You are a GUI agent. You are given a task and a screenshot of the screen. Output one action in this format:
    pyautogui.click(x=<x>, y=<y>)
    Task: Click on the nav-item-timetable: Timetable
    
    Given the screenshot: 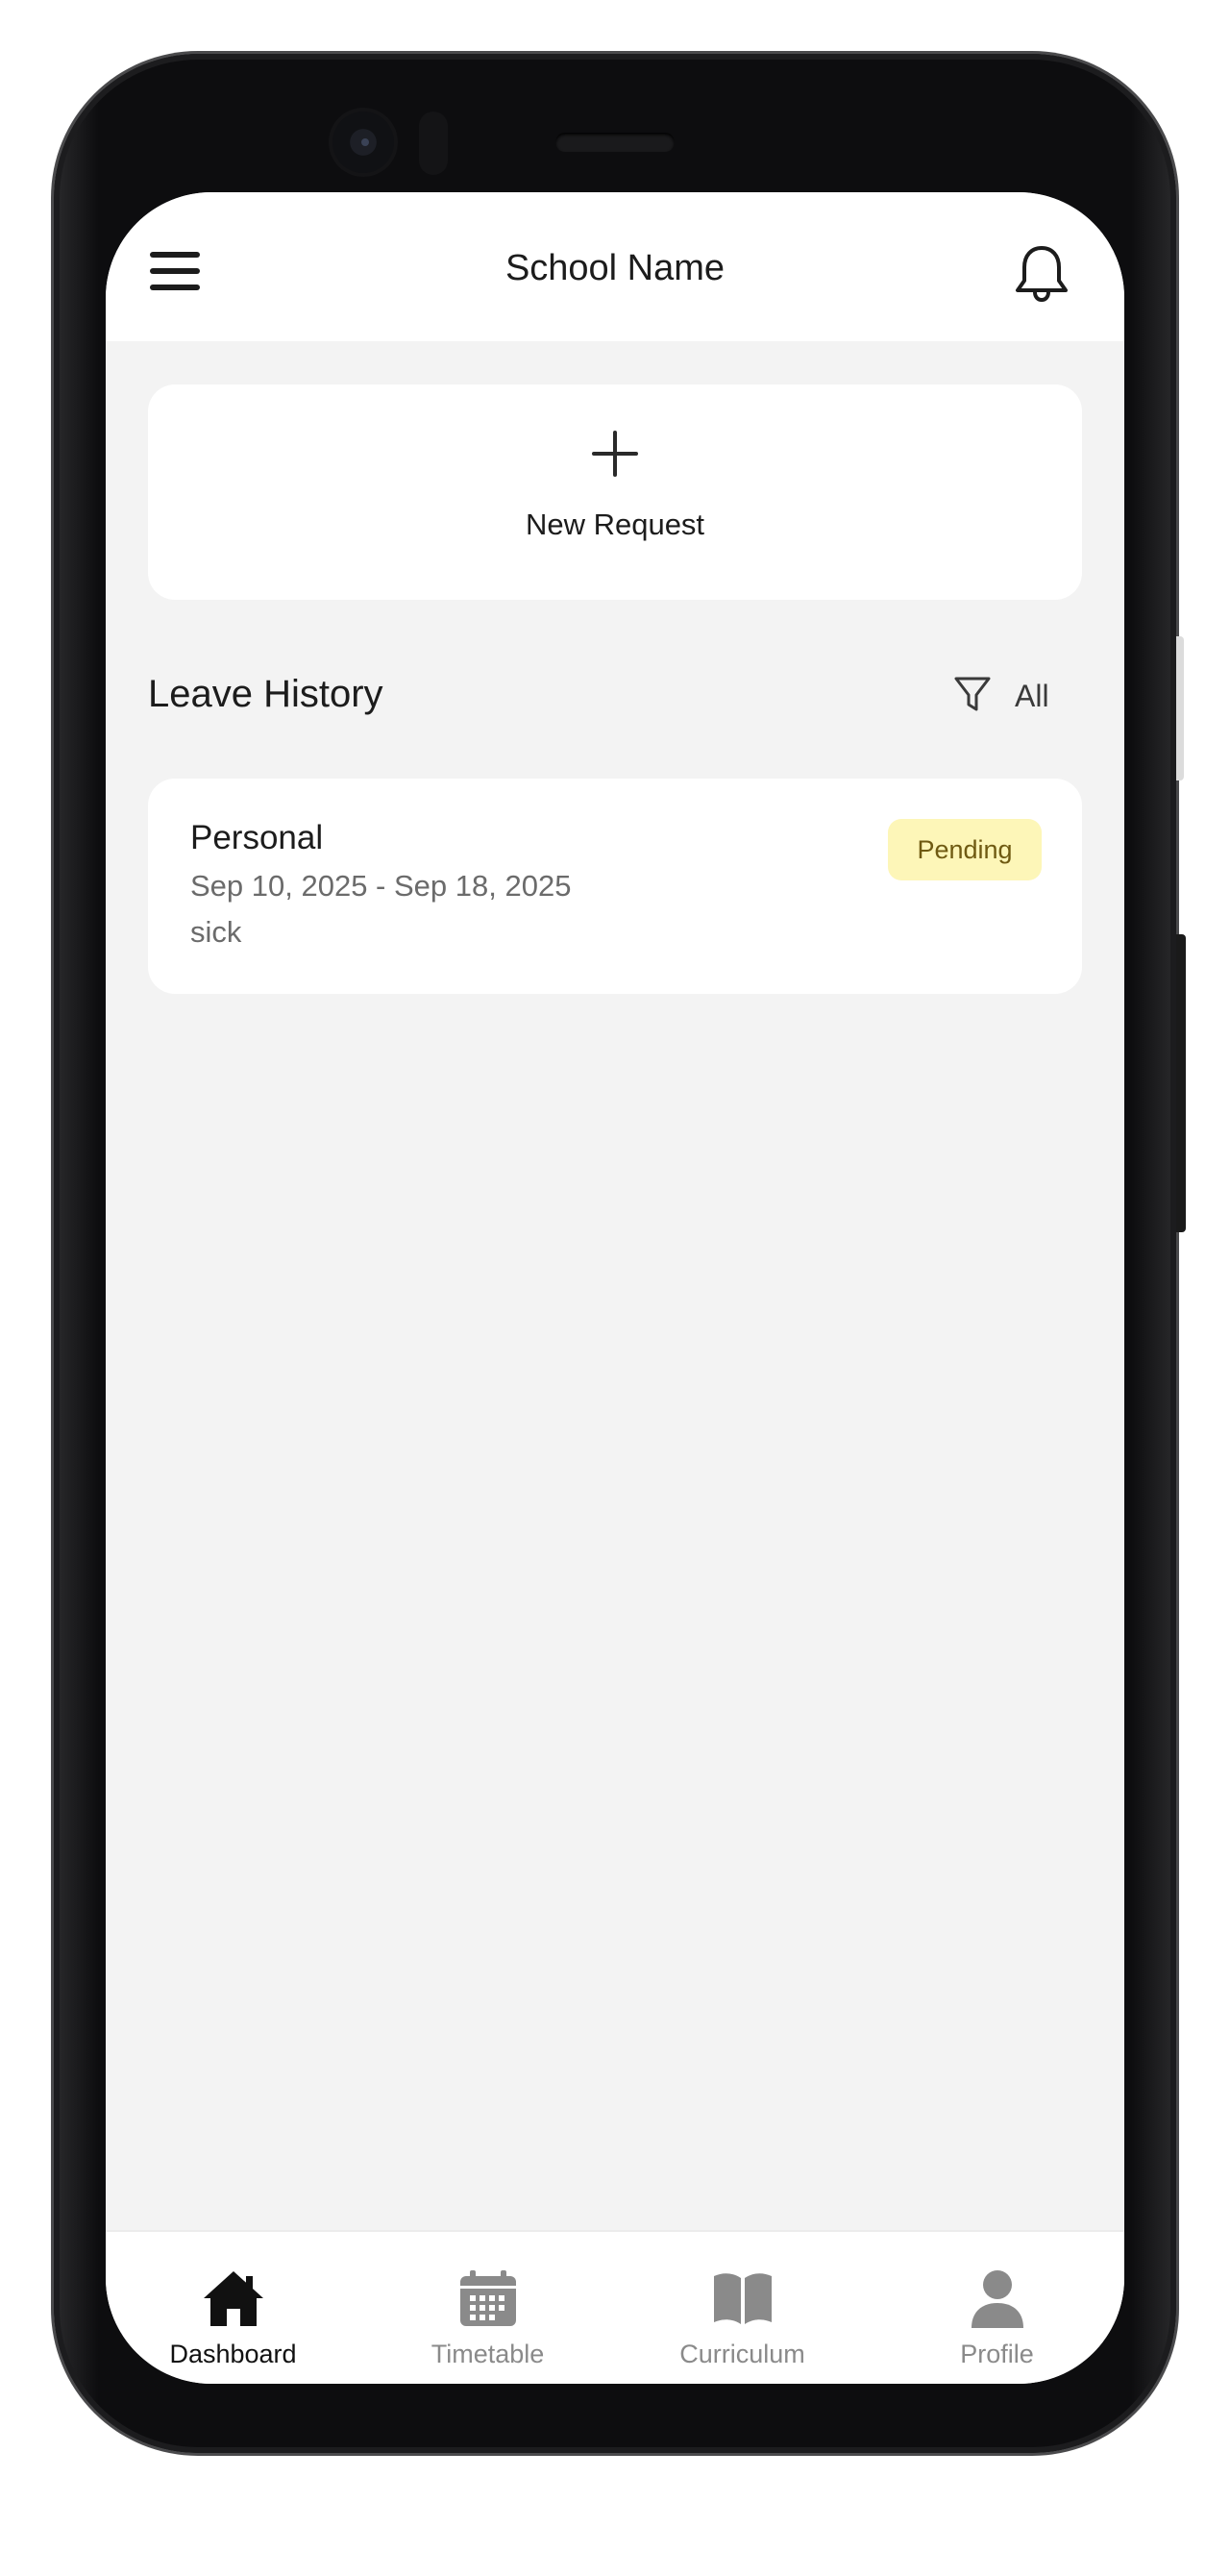 What is the action you would take?
    pyautogui.click(x=488, y=2308)
    